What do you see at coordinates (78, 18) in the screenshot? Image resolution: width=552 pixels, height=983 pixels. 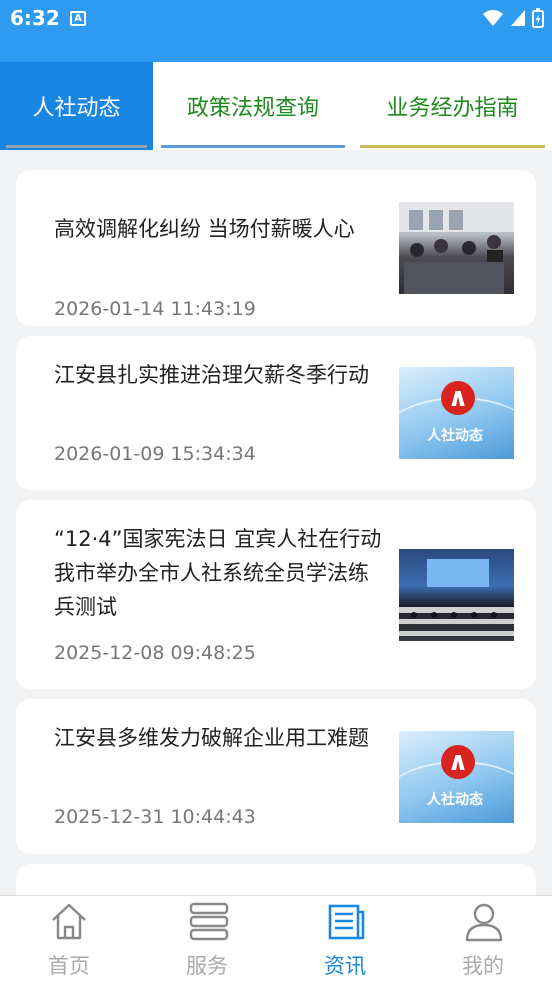 I see `notification-icon: A` at bounding box center [78, 18].